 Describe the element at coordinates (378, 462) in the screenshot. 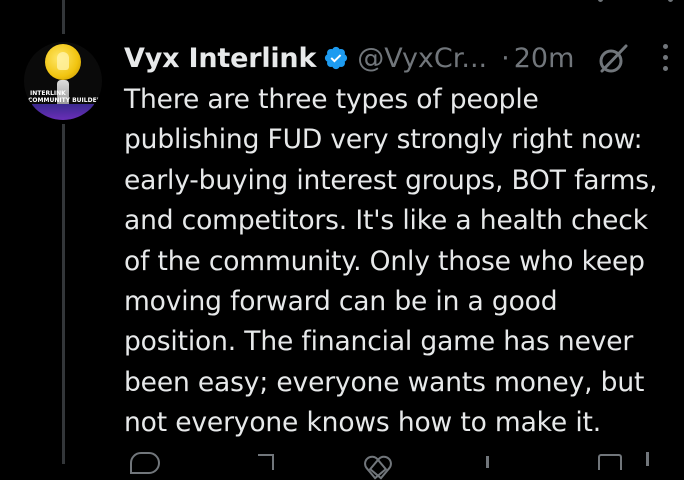

I see `like-icon` at that location.